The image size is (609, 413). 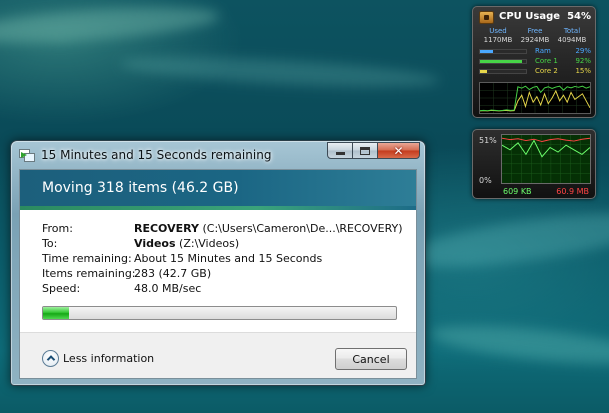 What do you see at coordinates (27, 156) in the screenshot?
I see `file-copy-icon` at bounding box center [27, 156].